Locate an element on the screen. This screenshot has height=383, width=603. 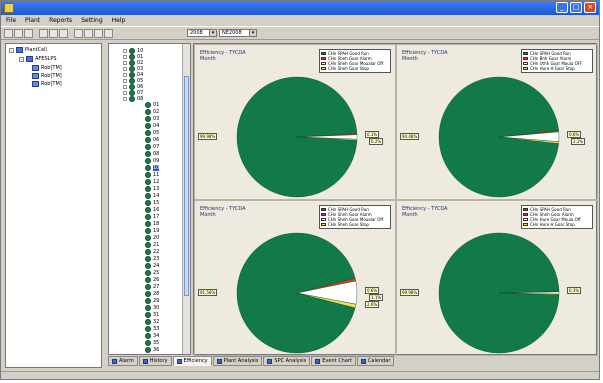
tab-history: History is located at coordinates (155, 361).